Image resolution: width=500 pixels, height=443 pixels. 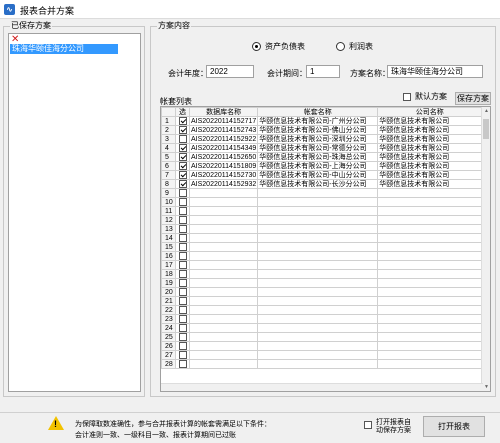 I want to click on save-scheme-button: 保存方案, so click(x=473, y=98).